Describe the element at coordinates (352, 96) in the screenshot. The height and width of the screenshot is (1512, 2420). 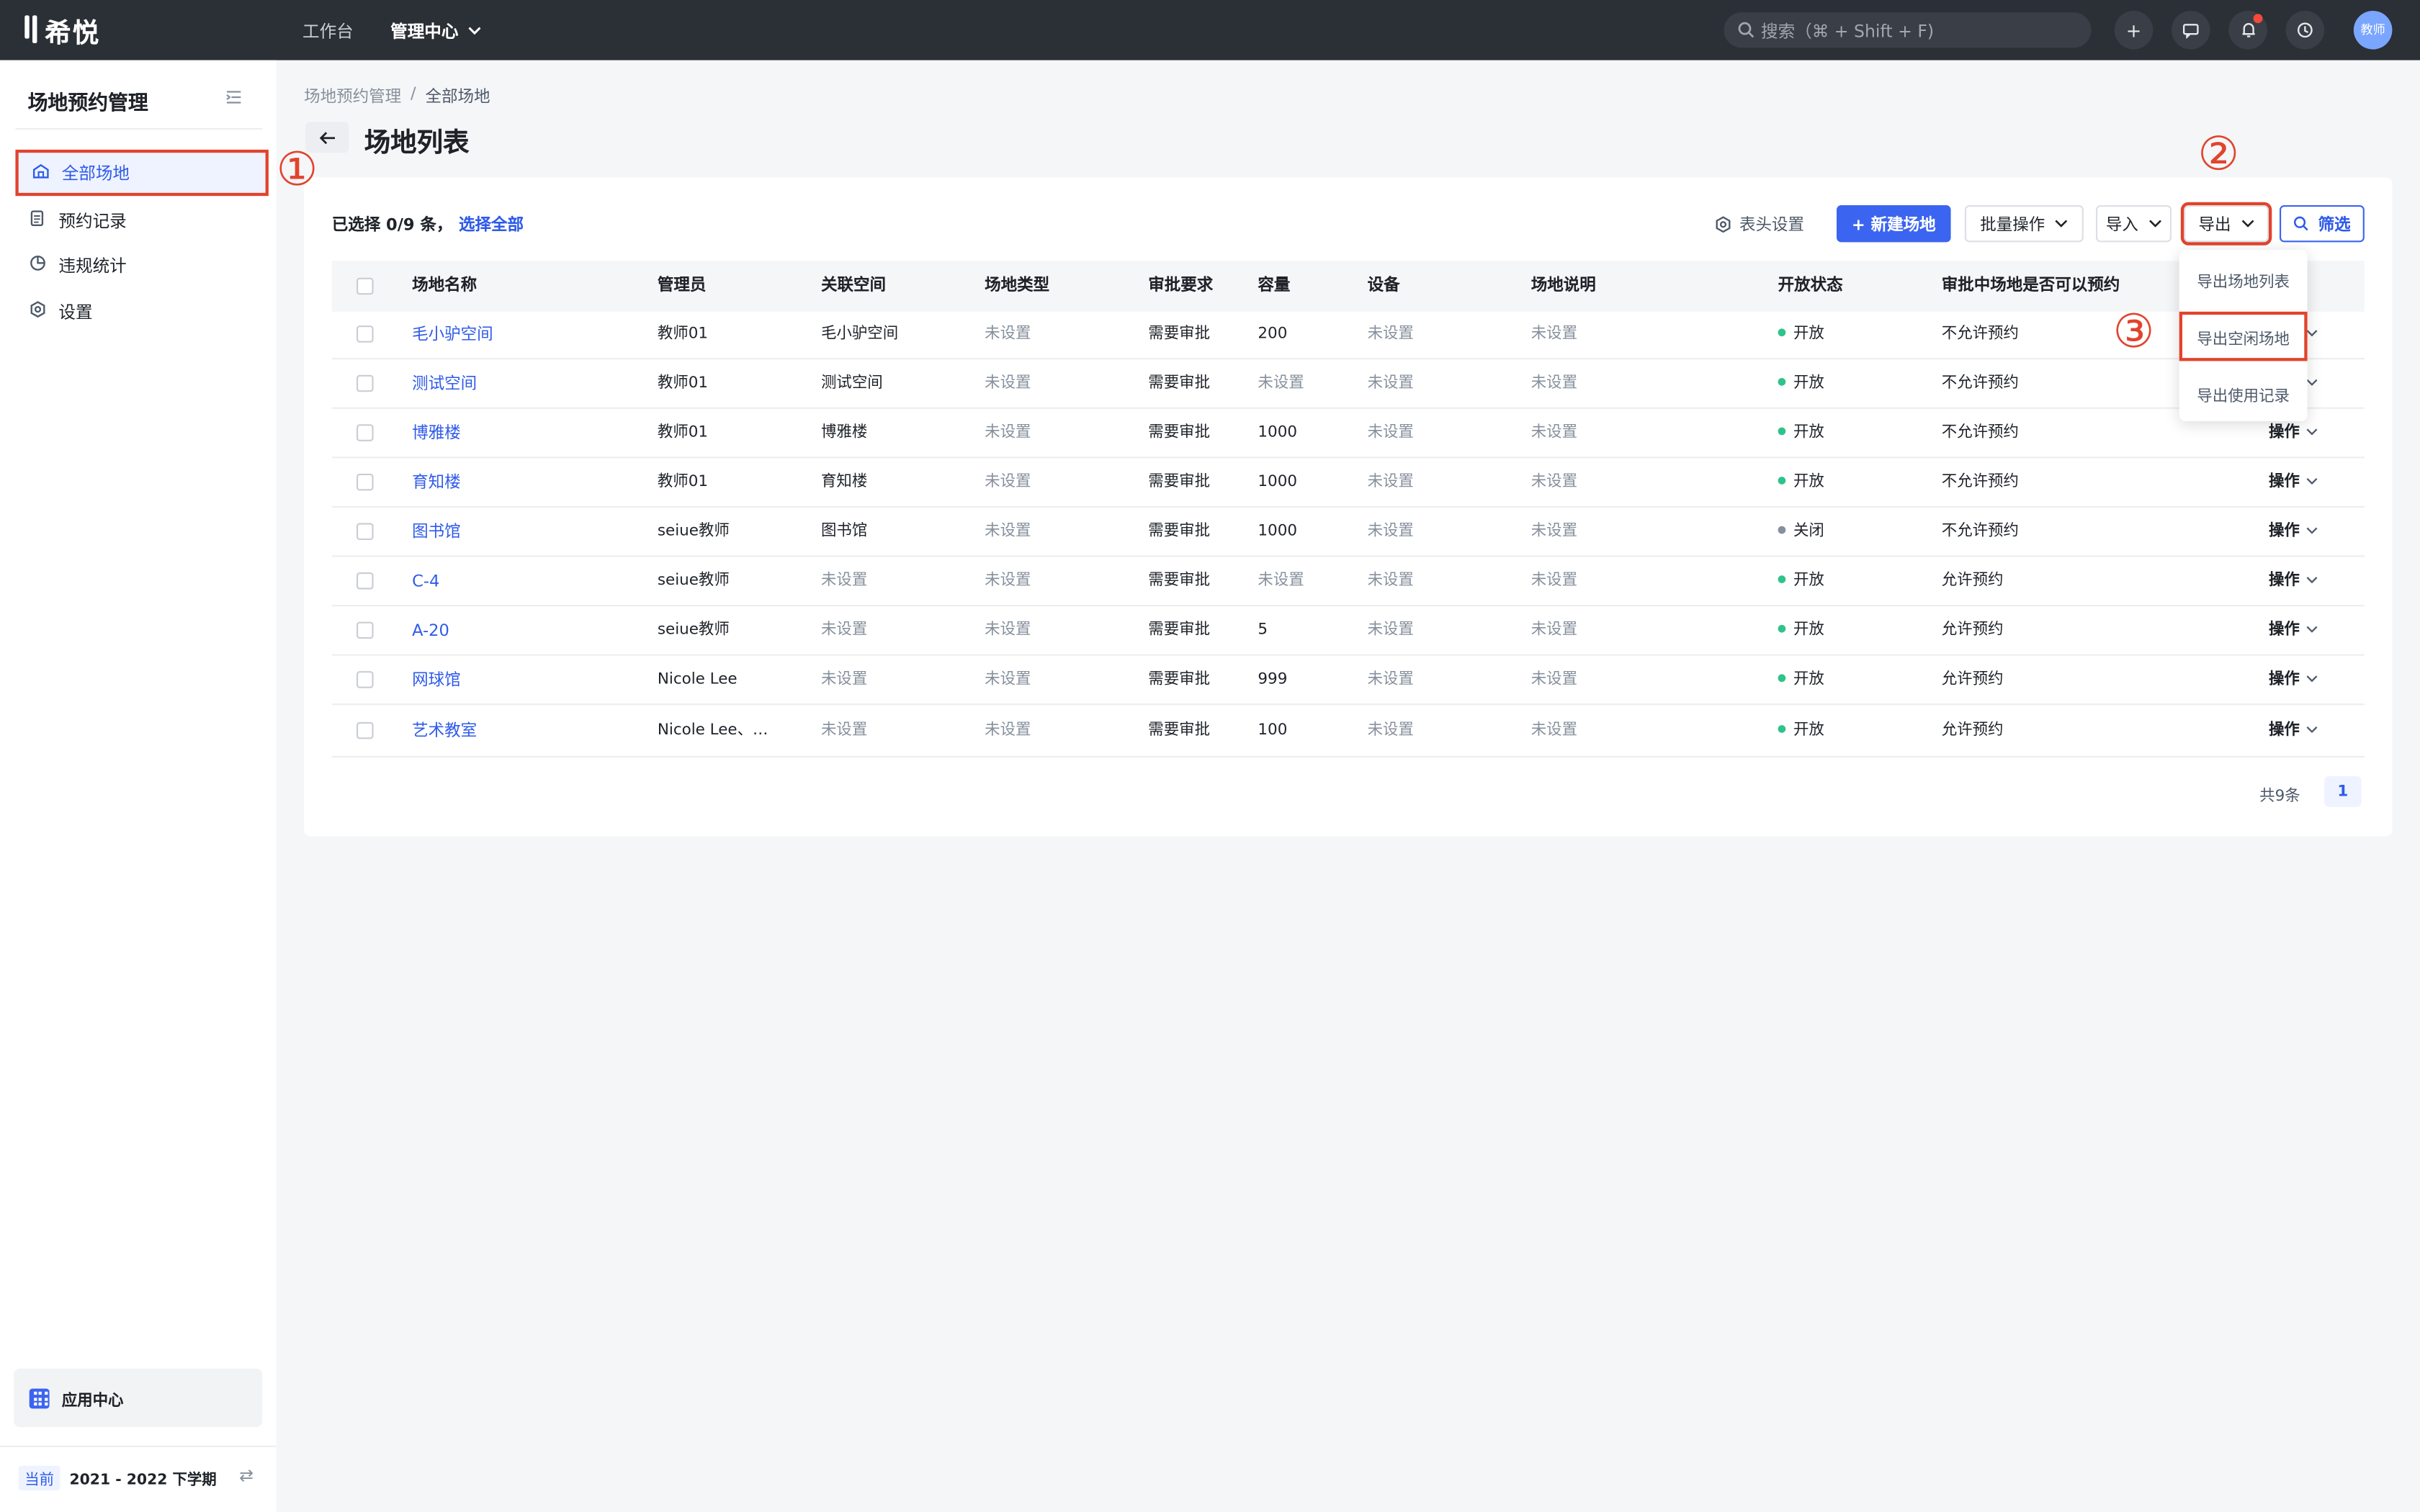
I see `breadcrumb-parent: 场地预约管理` at that location.